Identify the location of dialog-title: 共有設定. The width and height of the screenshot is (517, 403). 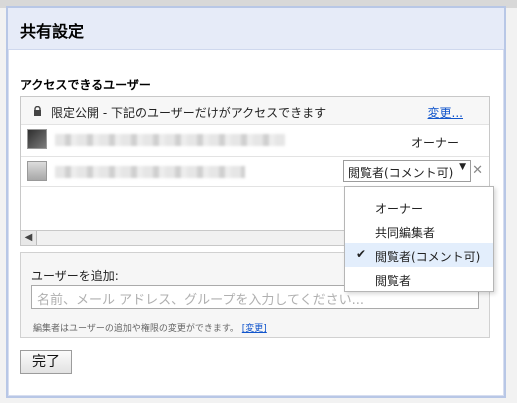
(52, 31).